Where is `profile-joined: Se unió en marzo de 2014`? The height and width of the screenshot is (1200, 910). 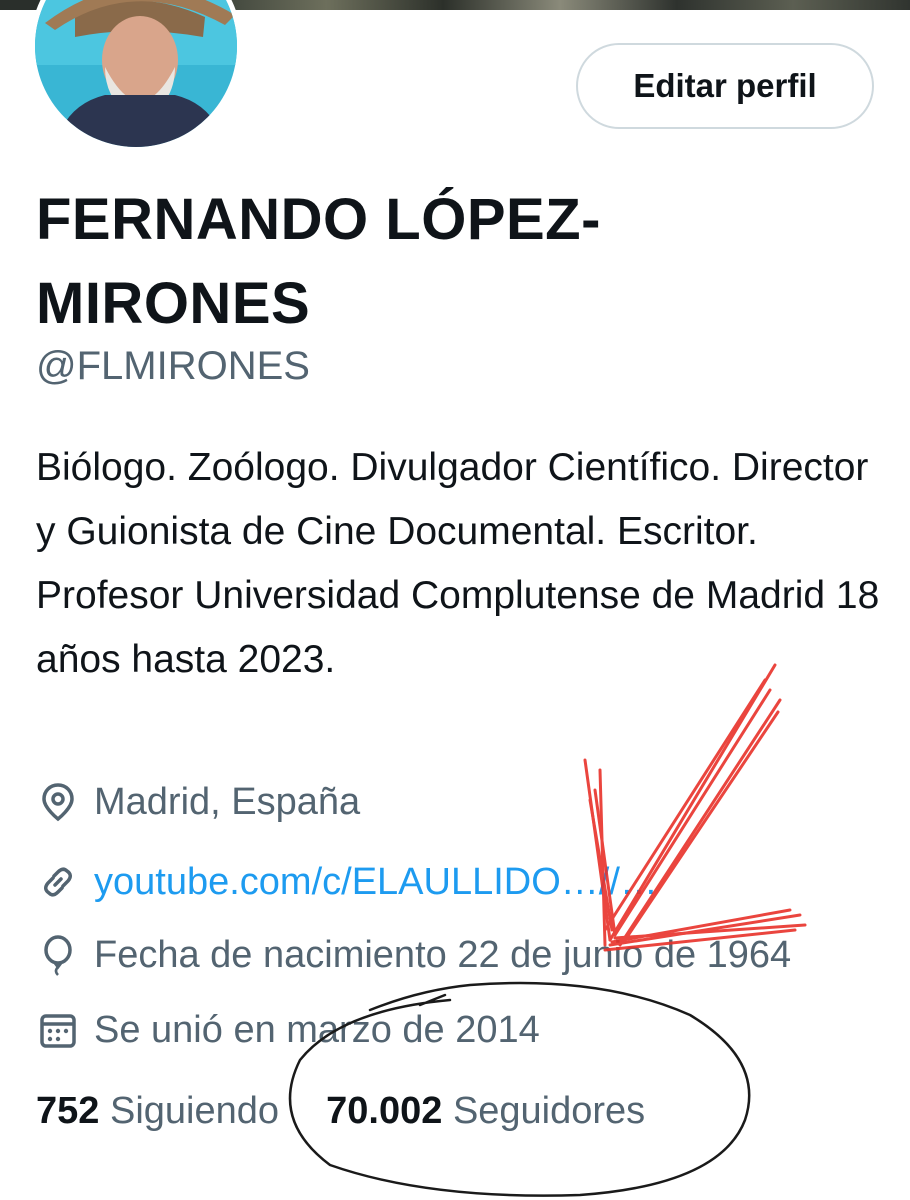
profile-joined: Se unió en marzo de 2014 is located at coordinates (288, 1030).